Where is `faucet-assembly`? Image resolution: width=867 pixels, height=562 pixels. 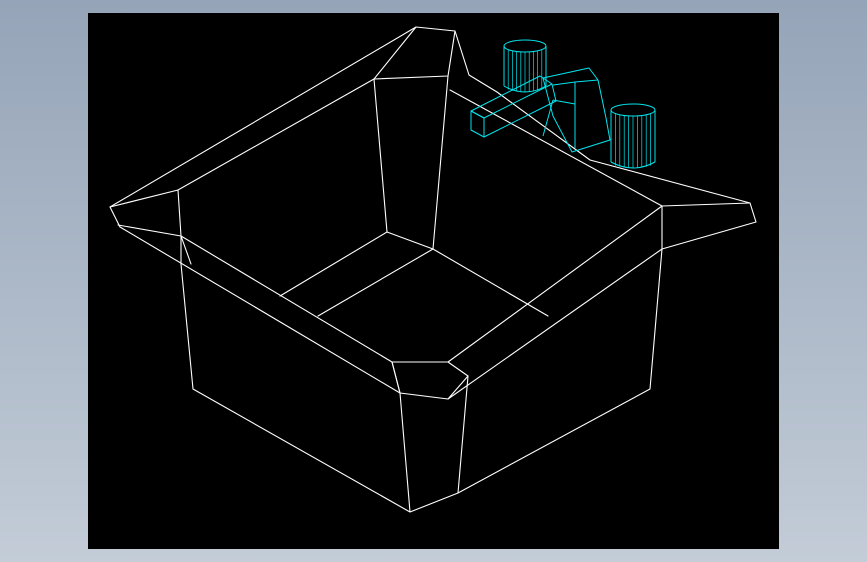
faucet-assembly is located at coordinates (563, 104).